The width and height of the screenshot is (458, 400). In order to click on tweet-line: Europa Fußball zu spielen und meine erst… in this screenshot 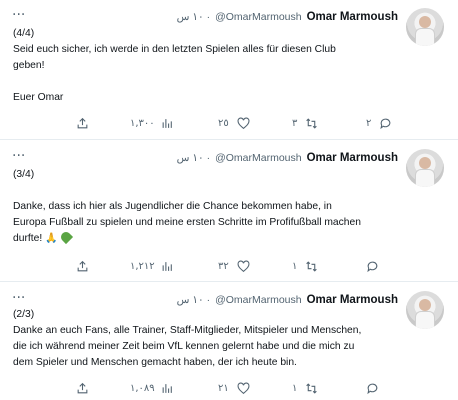, I will do `click(187, 222)`.